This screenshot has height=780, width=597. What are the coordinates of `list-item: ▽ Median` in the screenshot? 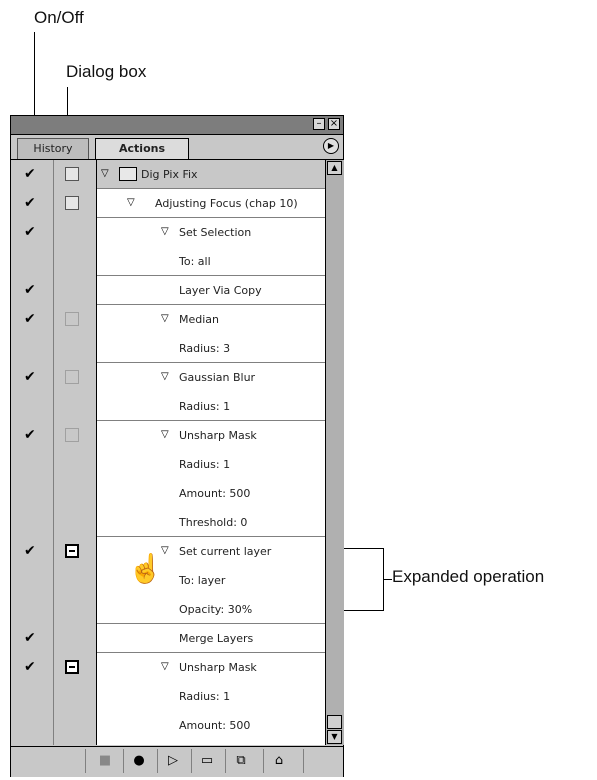 It's located at (211, 319).